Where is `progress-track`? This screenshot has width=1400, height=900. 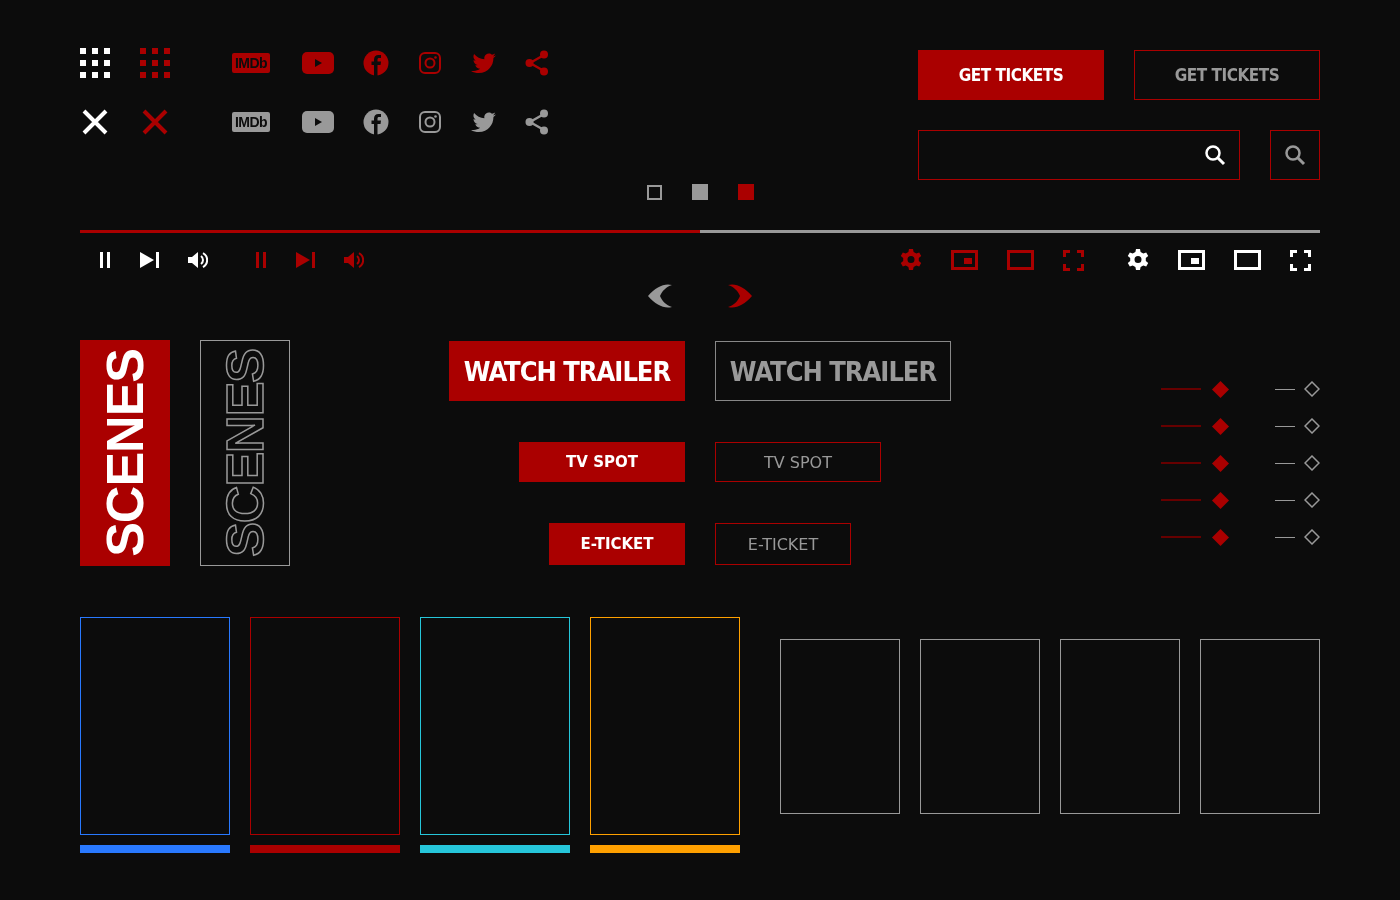
progress-track is located at coordinates (700, 231).